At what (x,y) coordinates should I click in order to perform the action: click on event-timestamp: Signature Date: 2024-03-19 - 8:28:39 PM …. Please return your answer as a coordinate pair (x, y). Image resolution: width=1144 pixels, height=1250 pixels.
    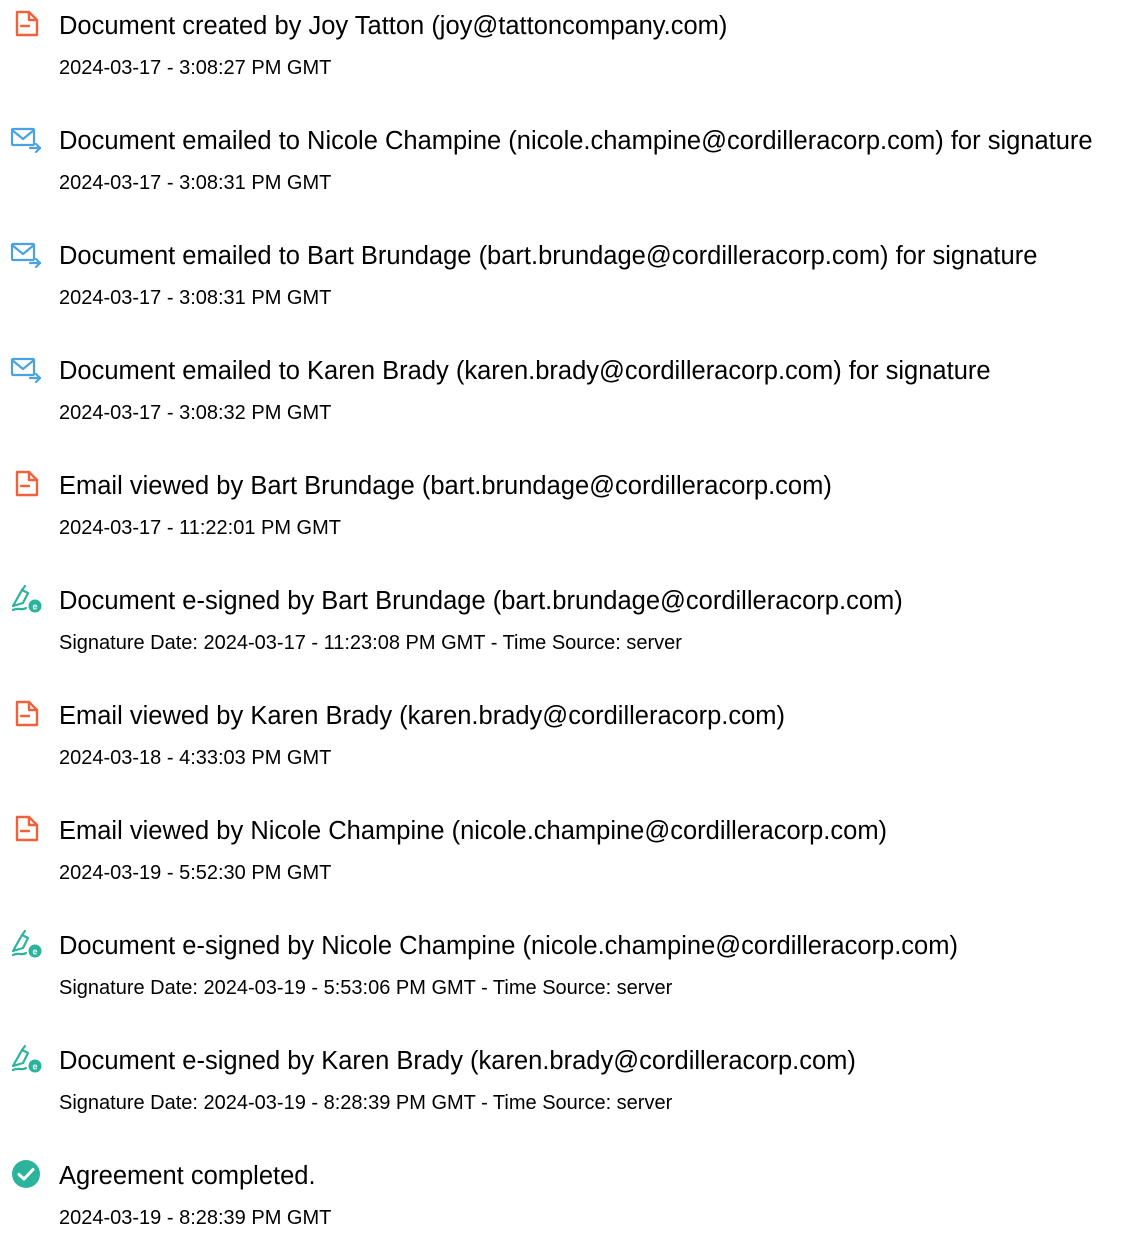
    Looking at the image, I should click on (366, 1103).